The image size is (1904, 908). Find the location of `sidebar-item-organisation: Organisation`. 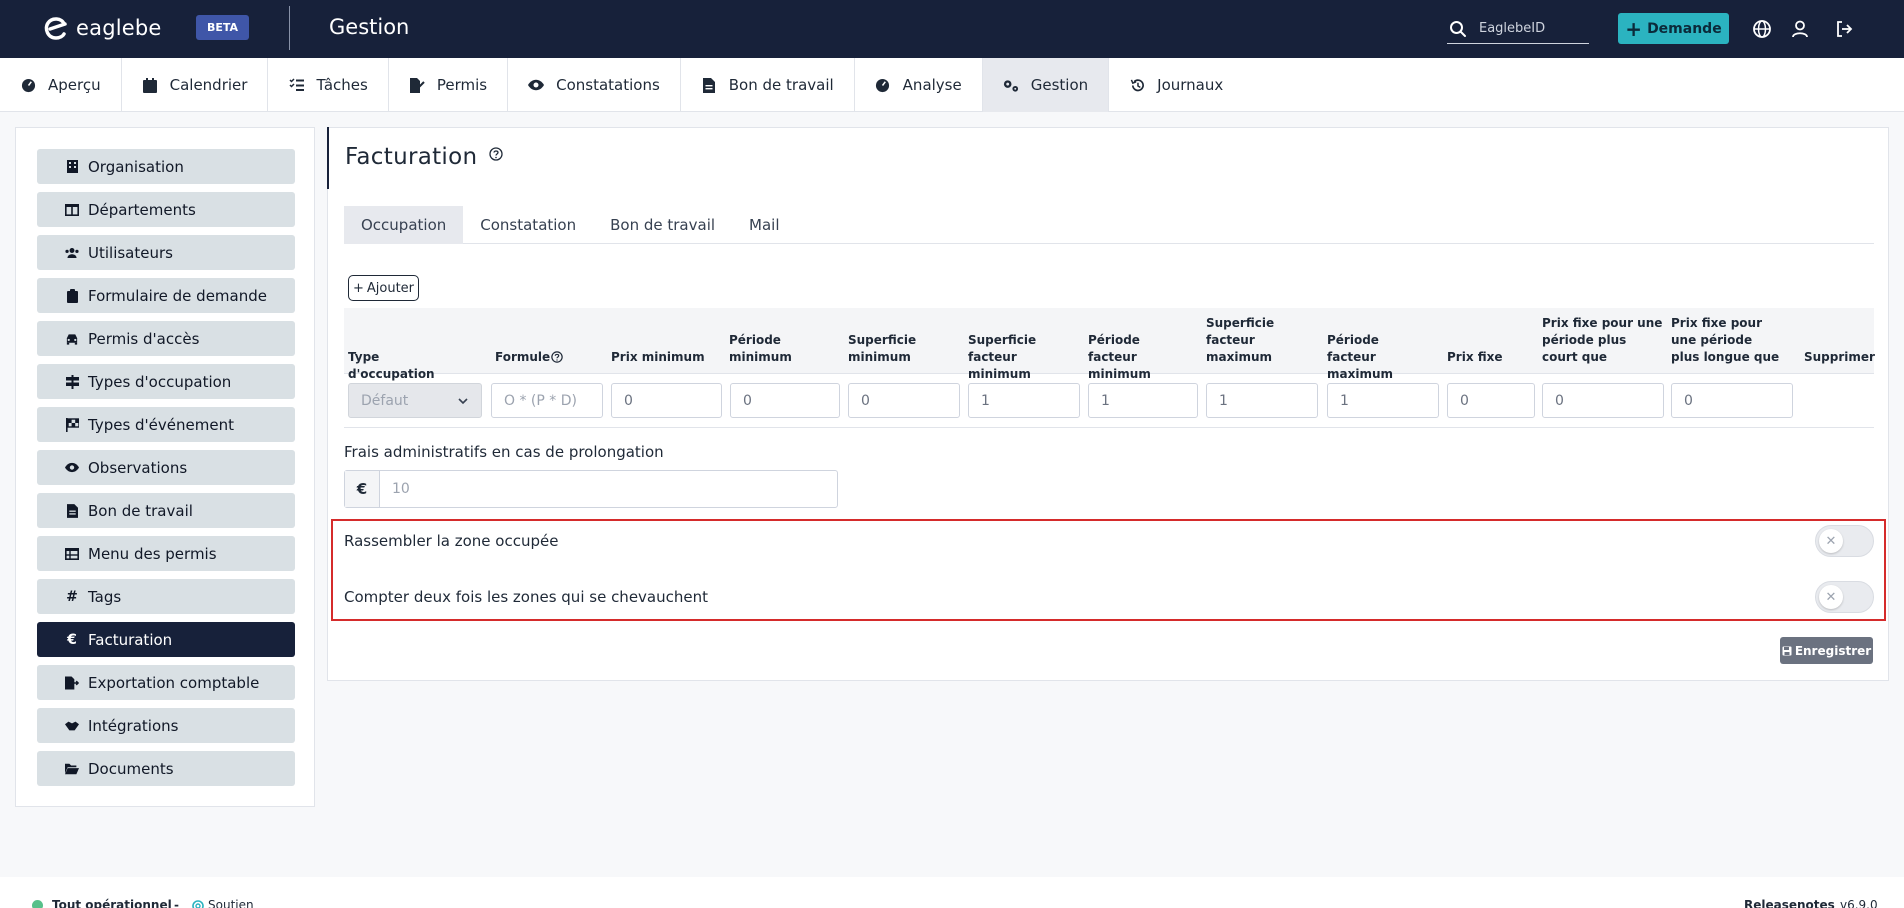

sidebar-item-organisation: Organisation is located at coordinates (166, 166).